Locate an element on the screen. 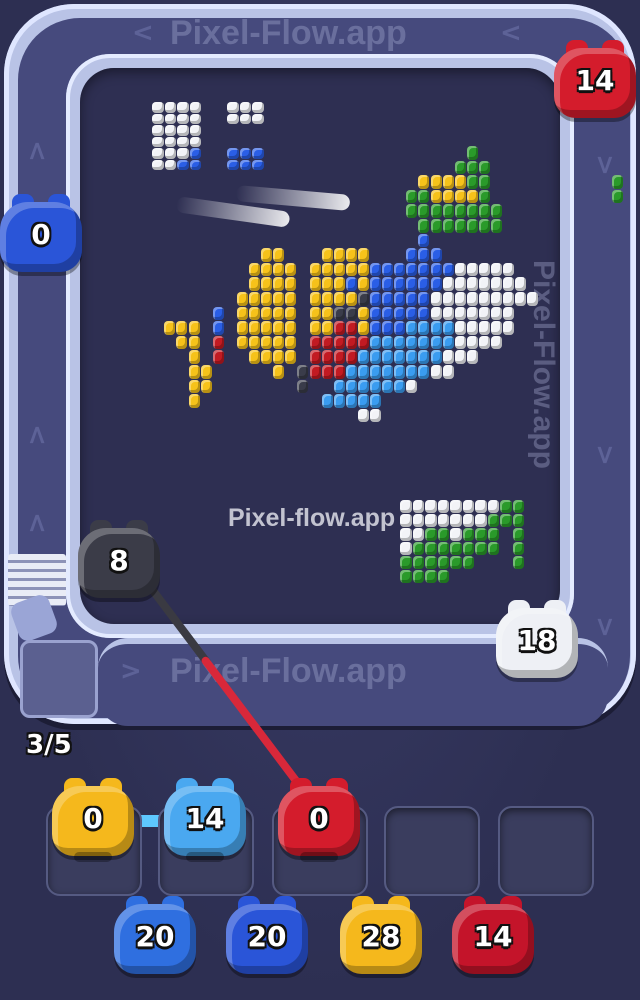 The image size is (640, 1000). slot-shooter-light-blue: 14 is located at coordinates (205, 820).